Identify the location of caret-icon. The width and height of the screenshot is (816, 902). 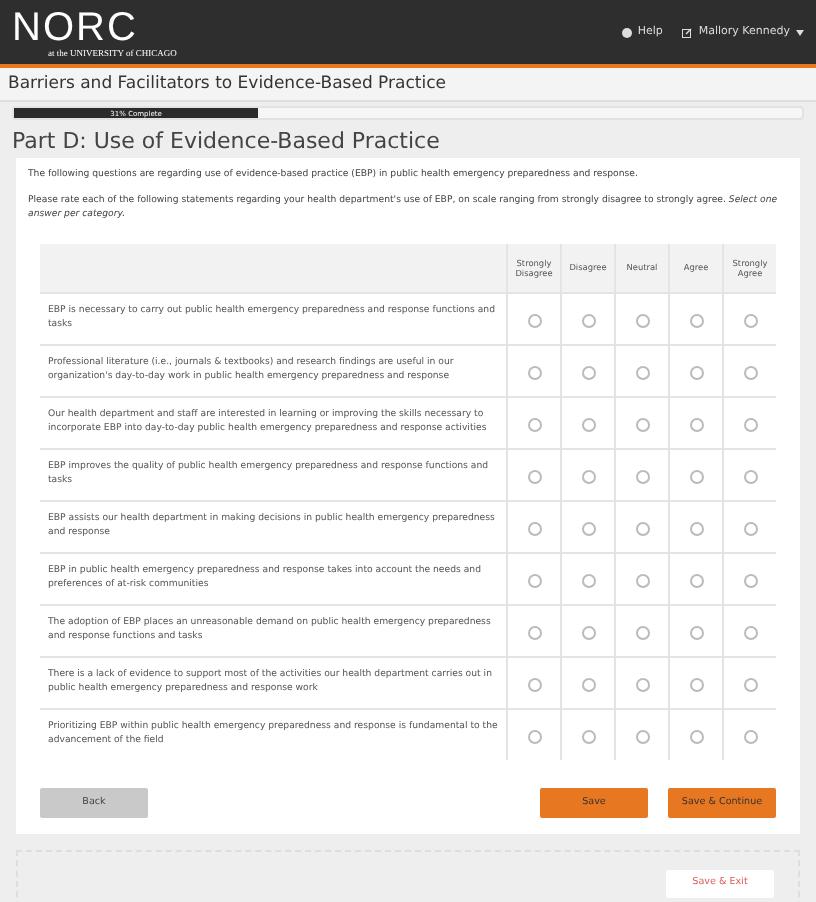
(800, 32).